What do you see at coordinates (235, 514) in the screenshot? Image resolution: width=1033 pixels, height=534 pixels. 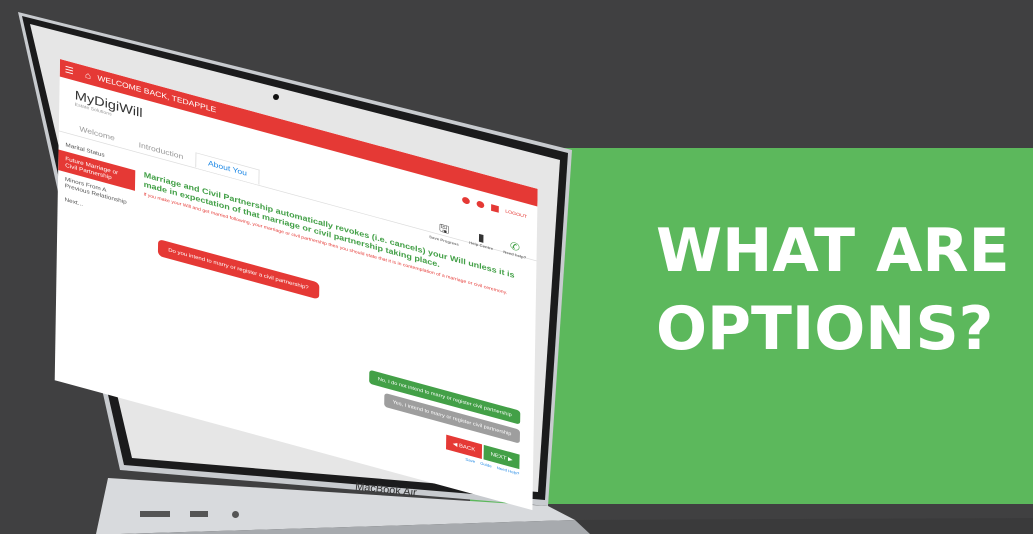 I see `headphone-port` at bounding box center [235, 514].